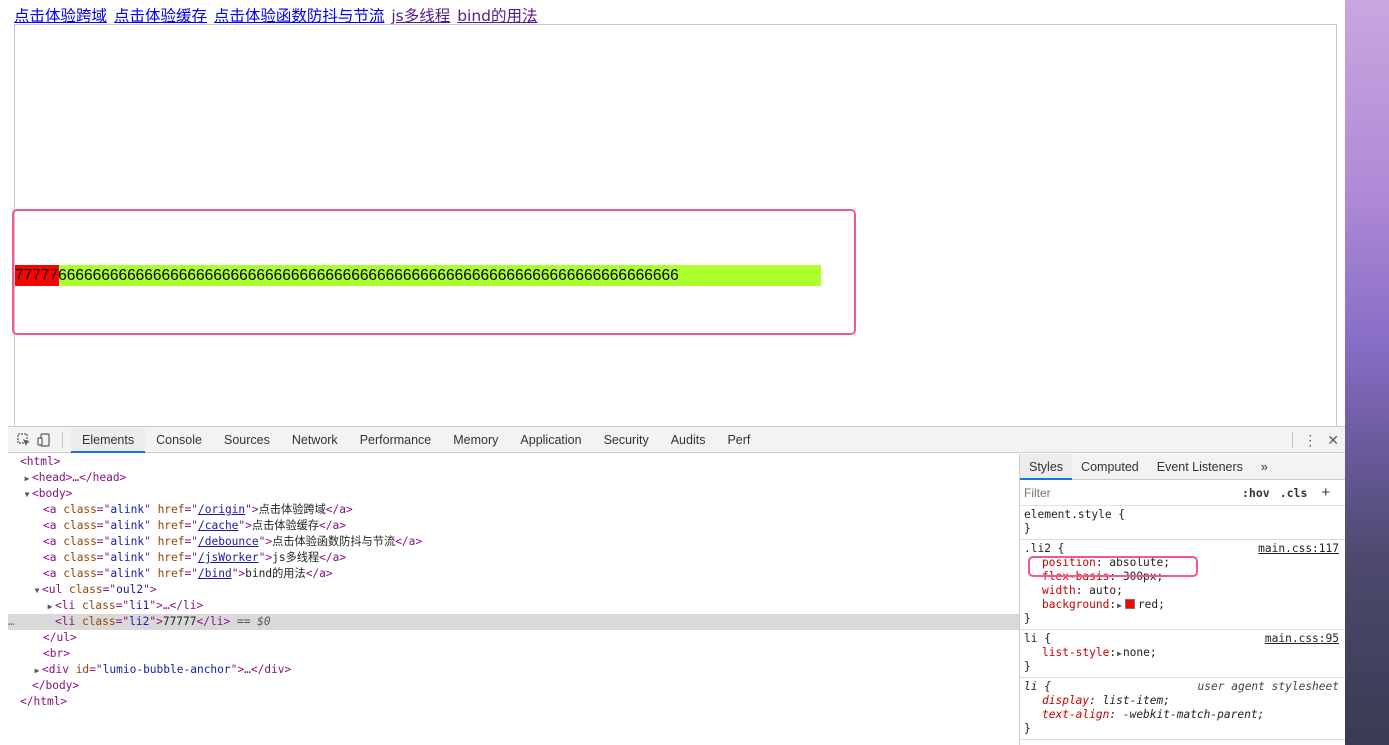 The image size is (1389, 745). Describe the element at coordinates (1294, 493) in the screenshot. I see `cls-toggle: .cls` at that location.